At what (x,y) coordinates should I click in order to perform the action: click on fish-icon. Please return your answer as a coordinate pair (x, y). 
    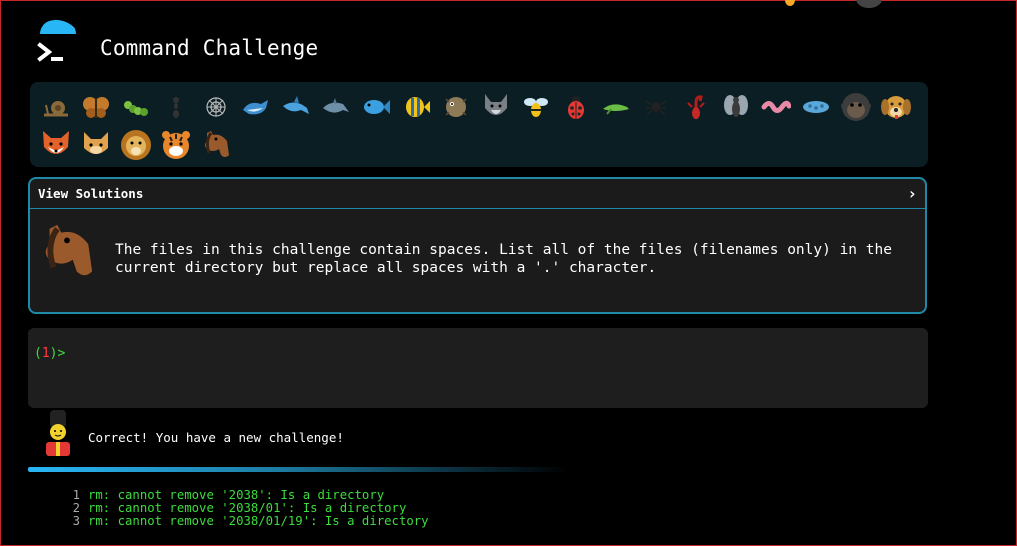
    Looking at the image, I should click on (376, 107).